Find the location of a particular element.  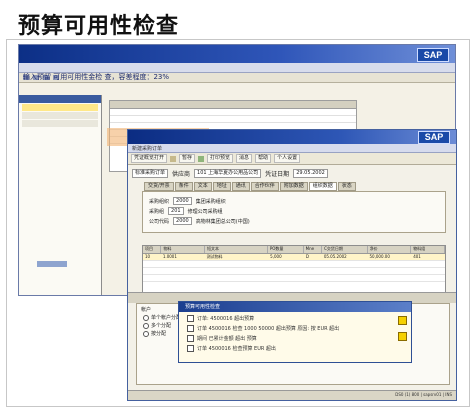

message-row: 订单: 4500016 超出预算 is located at coordinates (220, 318).